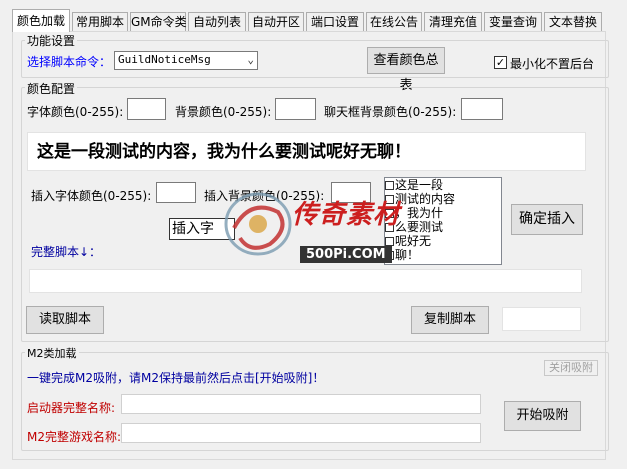 The width and height of the screenshot is (627, 469). What do you see at coordinates (276, 21) in the screenshot?
I see `tab-auto-open: 自动开区` at bounding box center [276, 21].